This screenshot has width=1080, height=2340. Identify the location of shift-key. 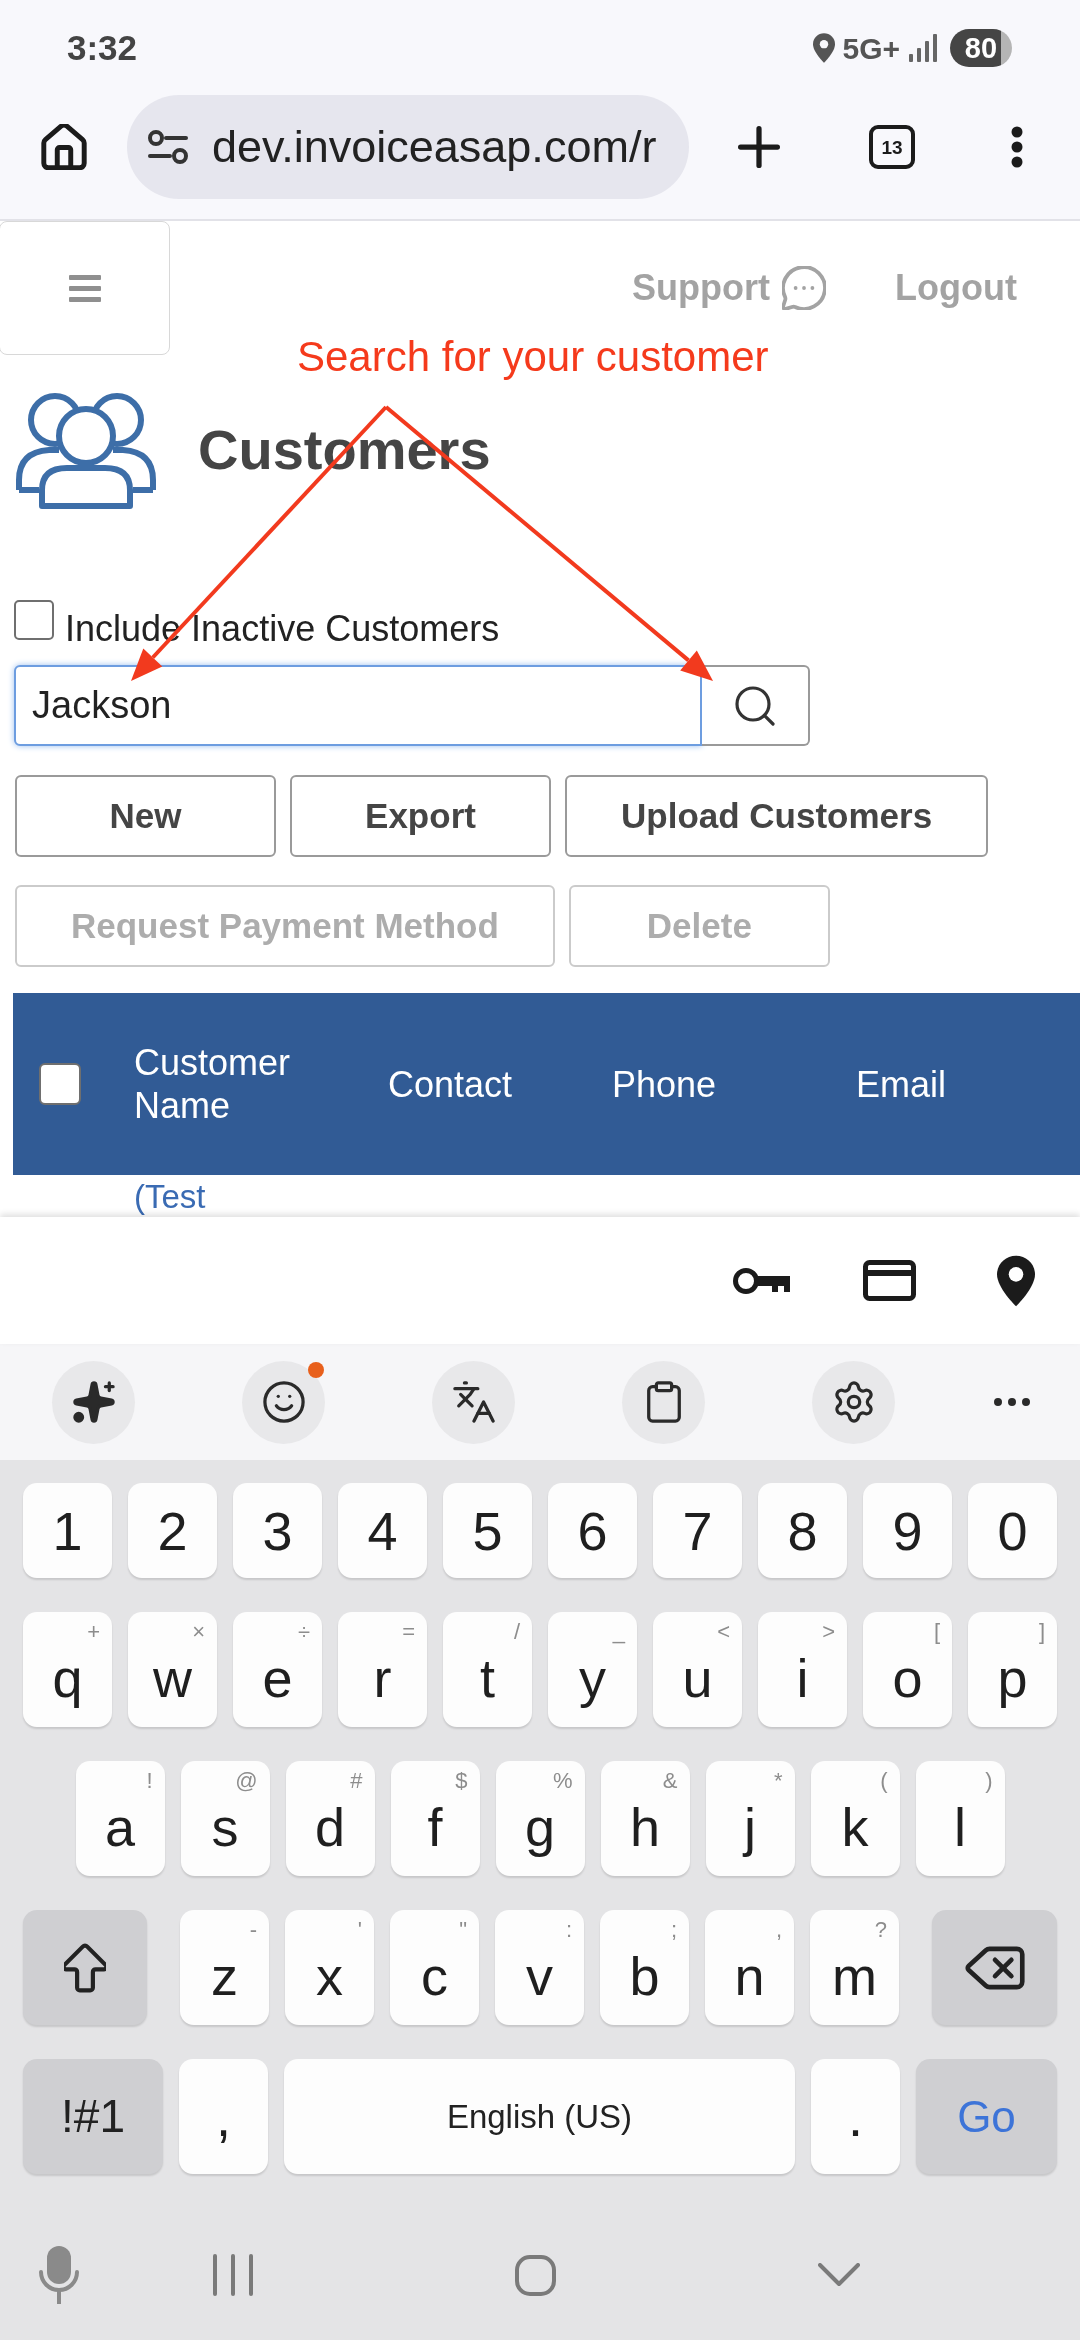
(85, 1967).